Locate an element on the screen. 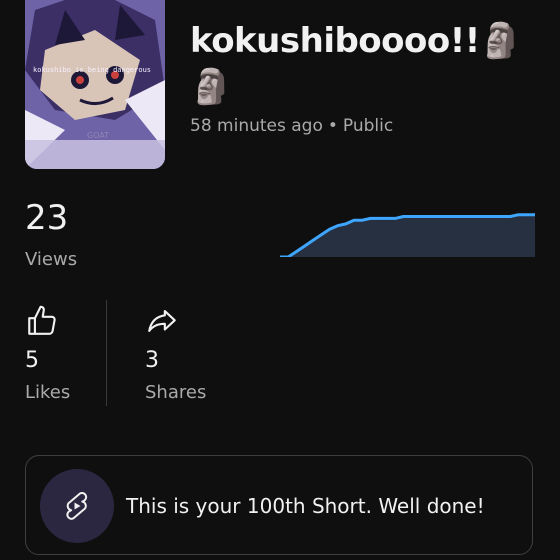  share-arrow-icon is located at coordinates (162, 321).